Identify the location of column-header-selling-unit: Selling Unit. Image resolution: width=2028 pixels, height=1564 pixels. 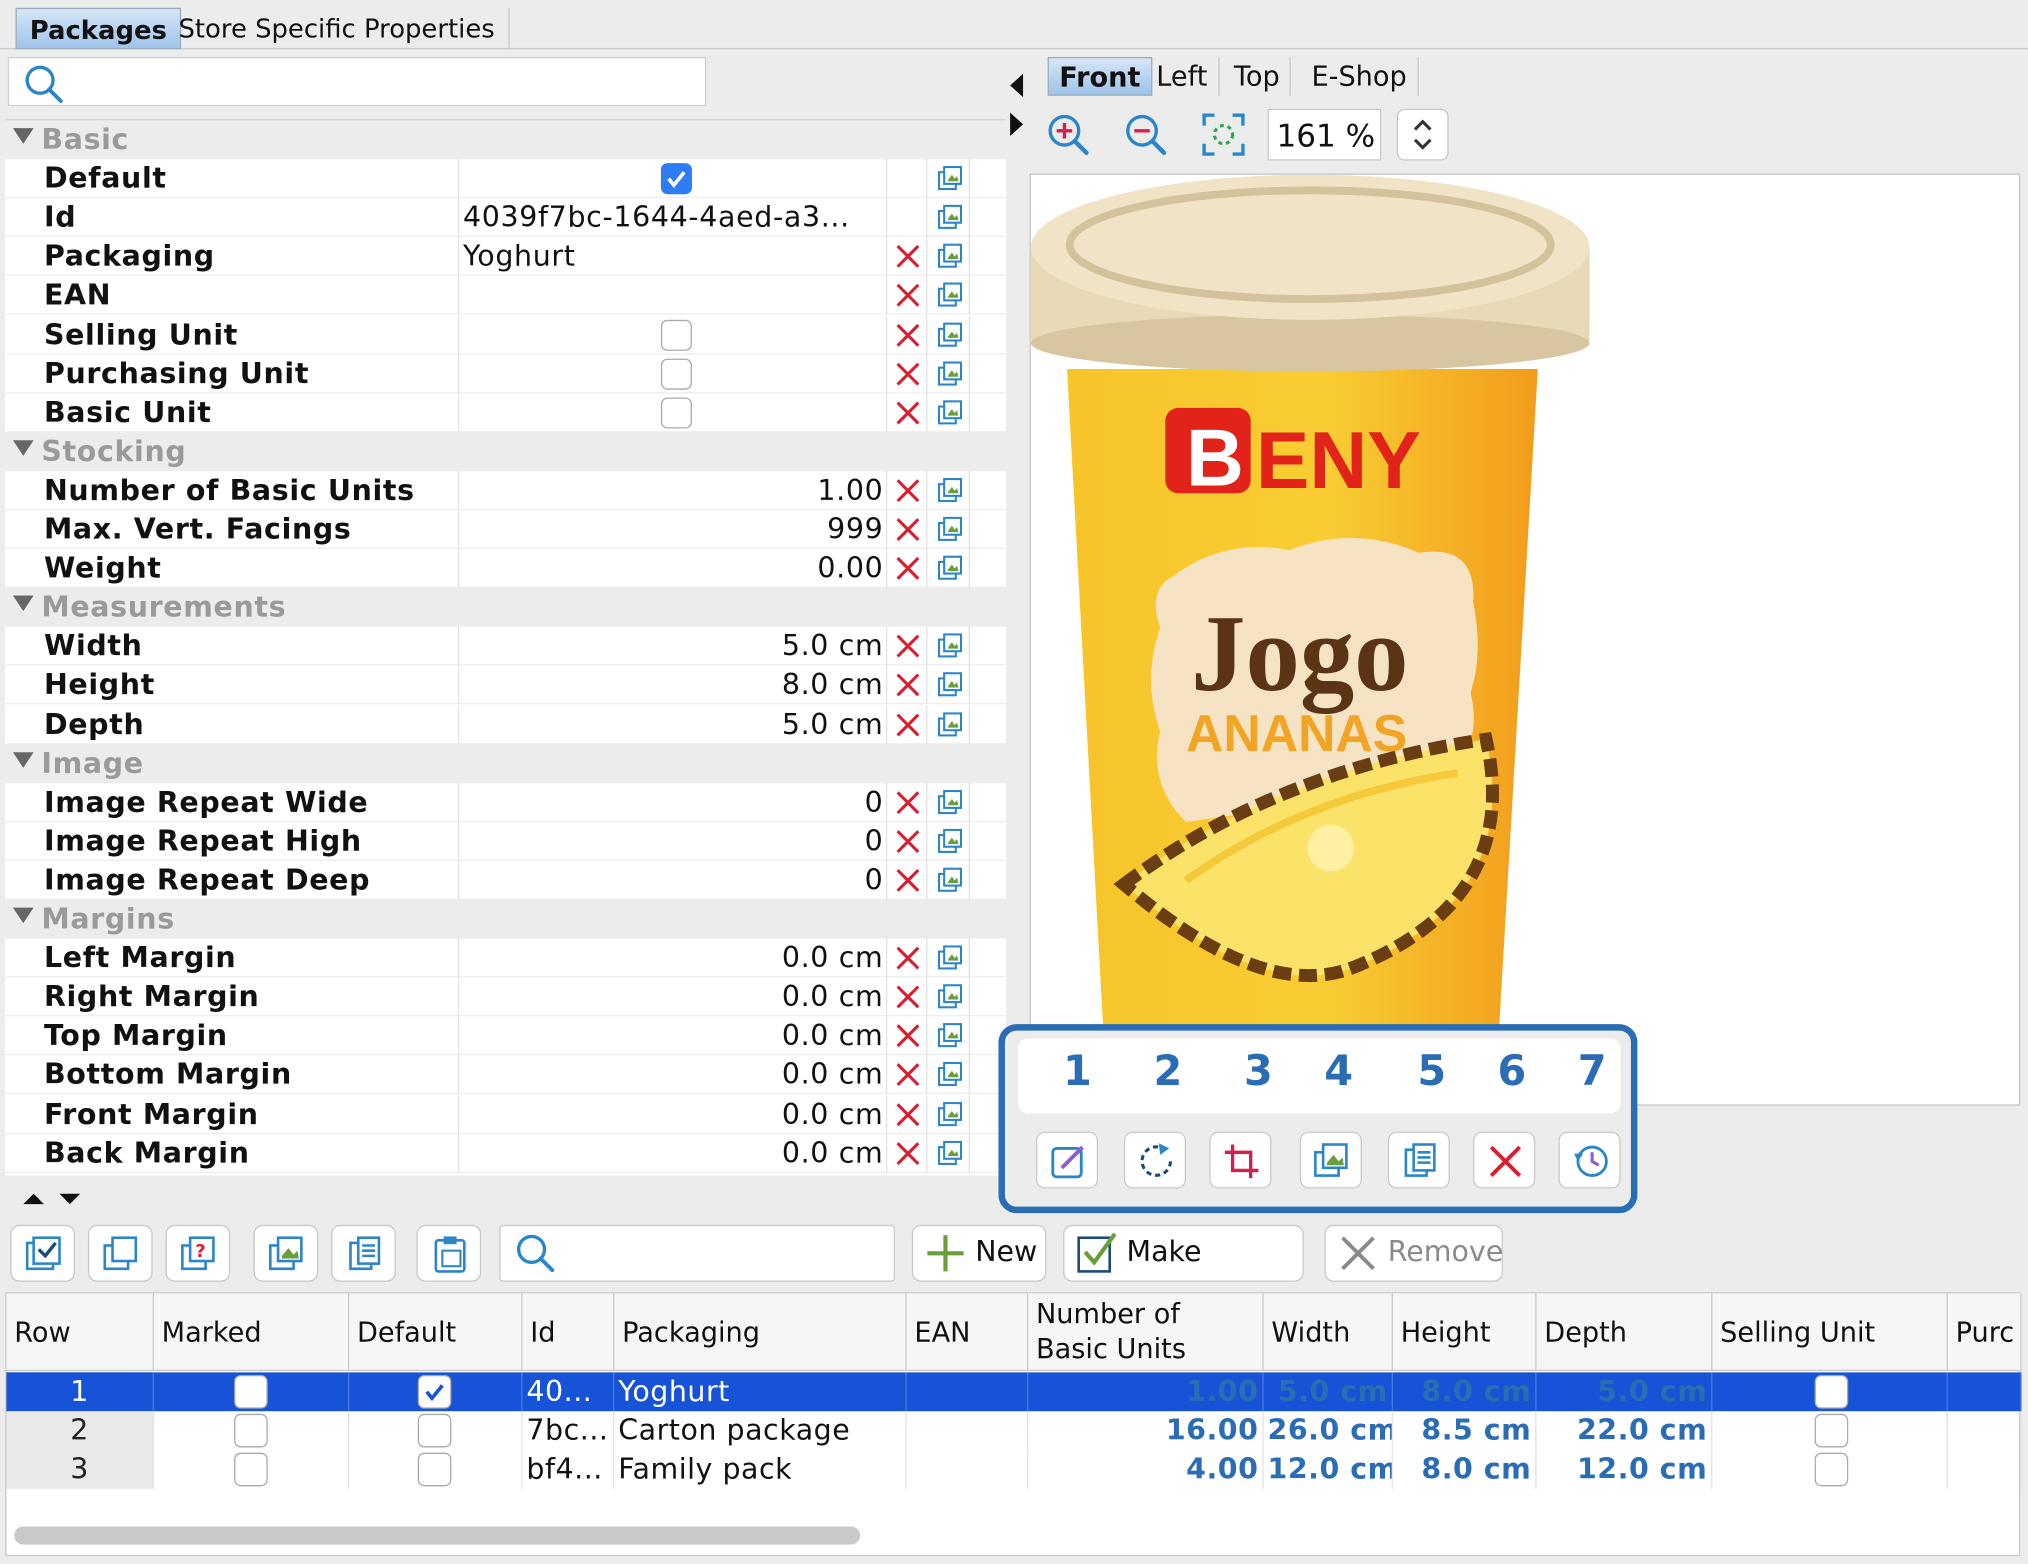
(1830, 1332).